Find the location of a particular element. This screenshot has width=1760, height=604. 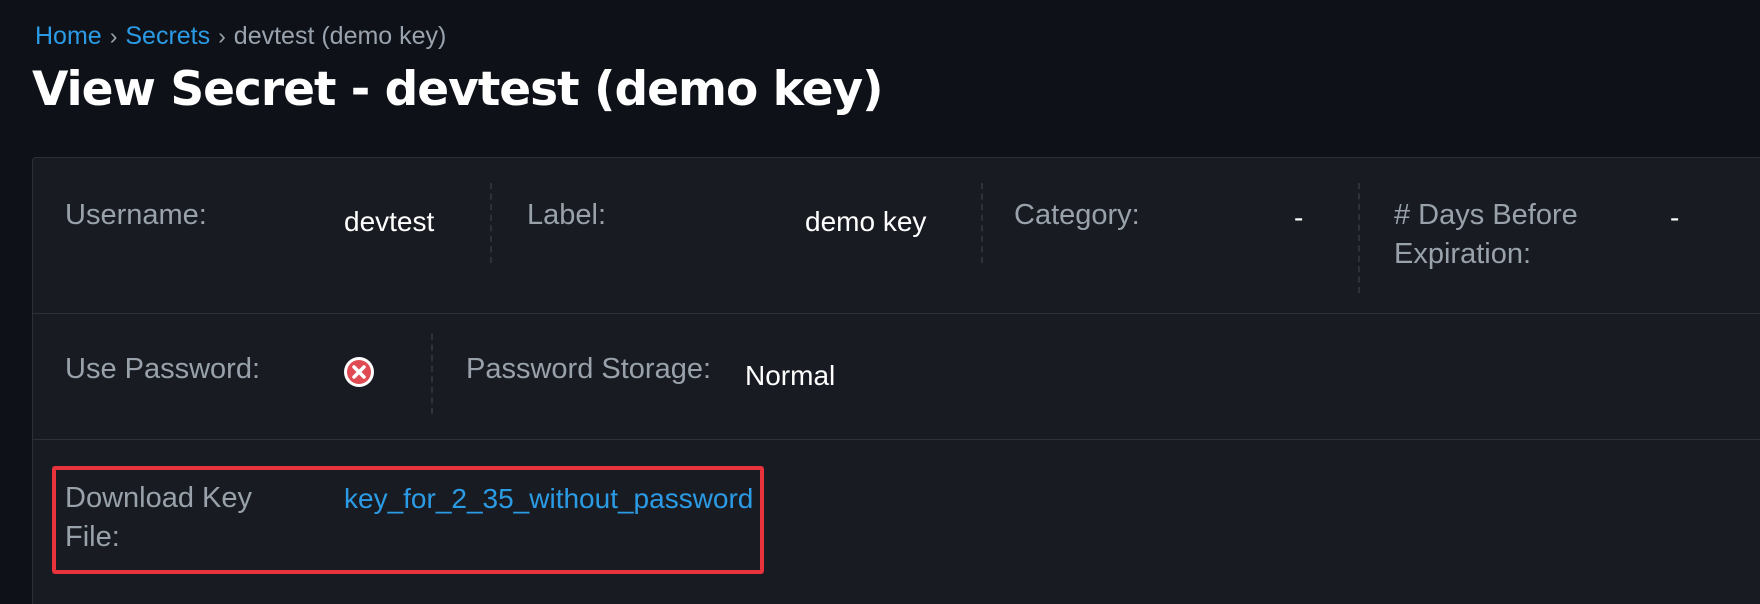

breadcrumb-home-link: Home is located at coordinates (68, 36).